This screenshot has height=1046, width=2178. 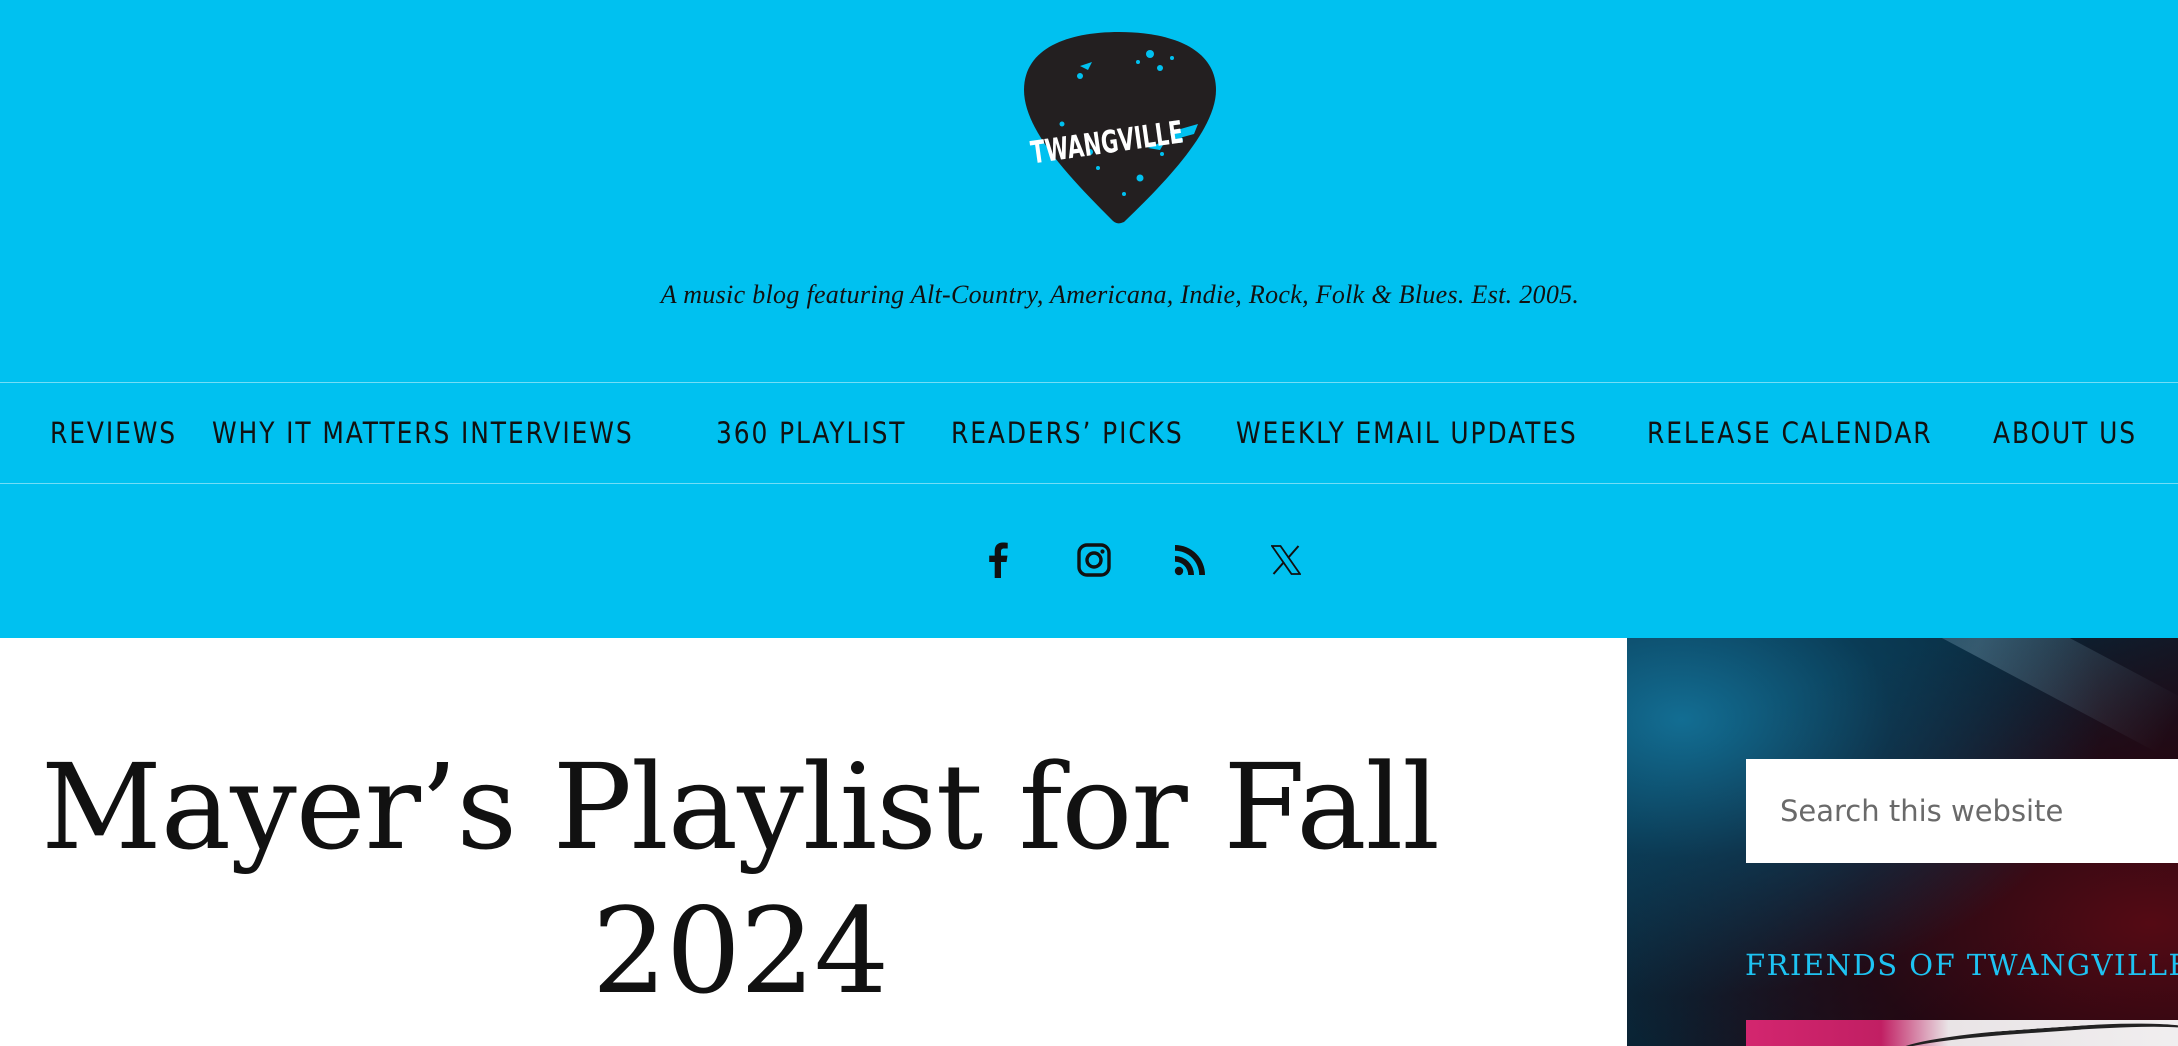 I want to click on facebook-icon, so click(x=998, y=560).